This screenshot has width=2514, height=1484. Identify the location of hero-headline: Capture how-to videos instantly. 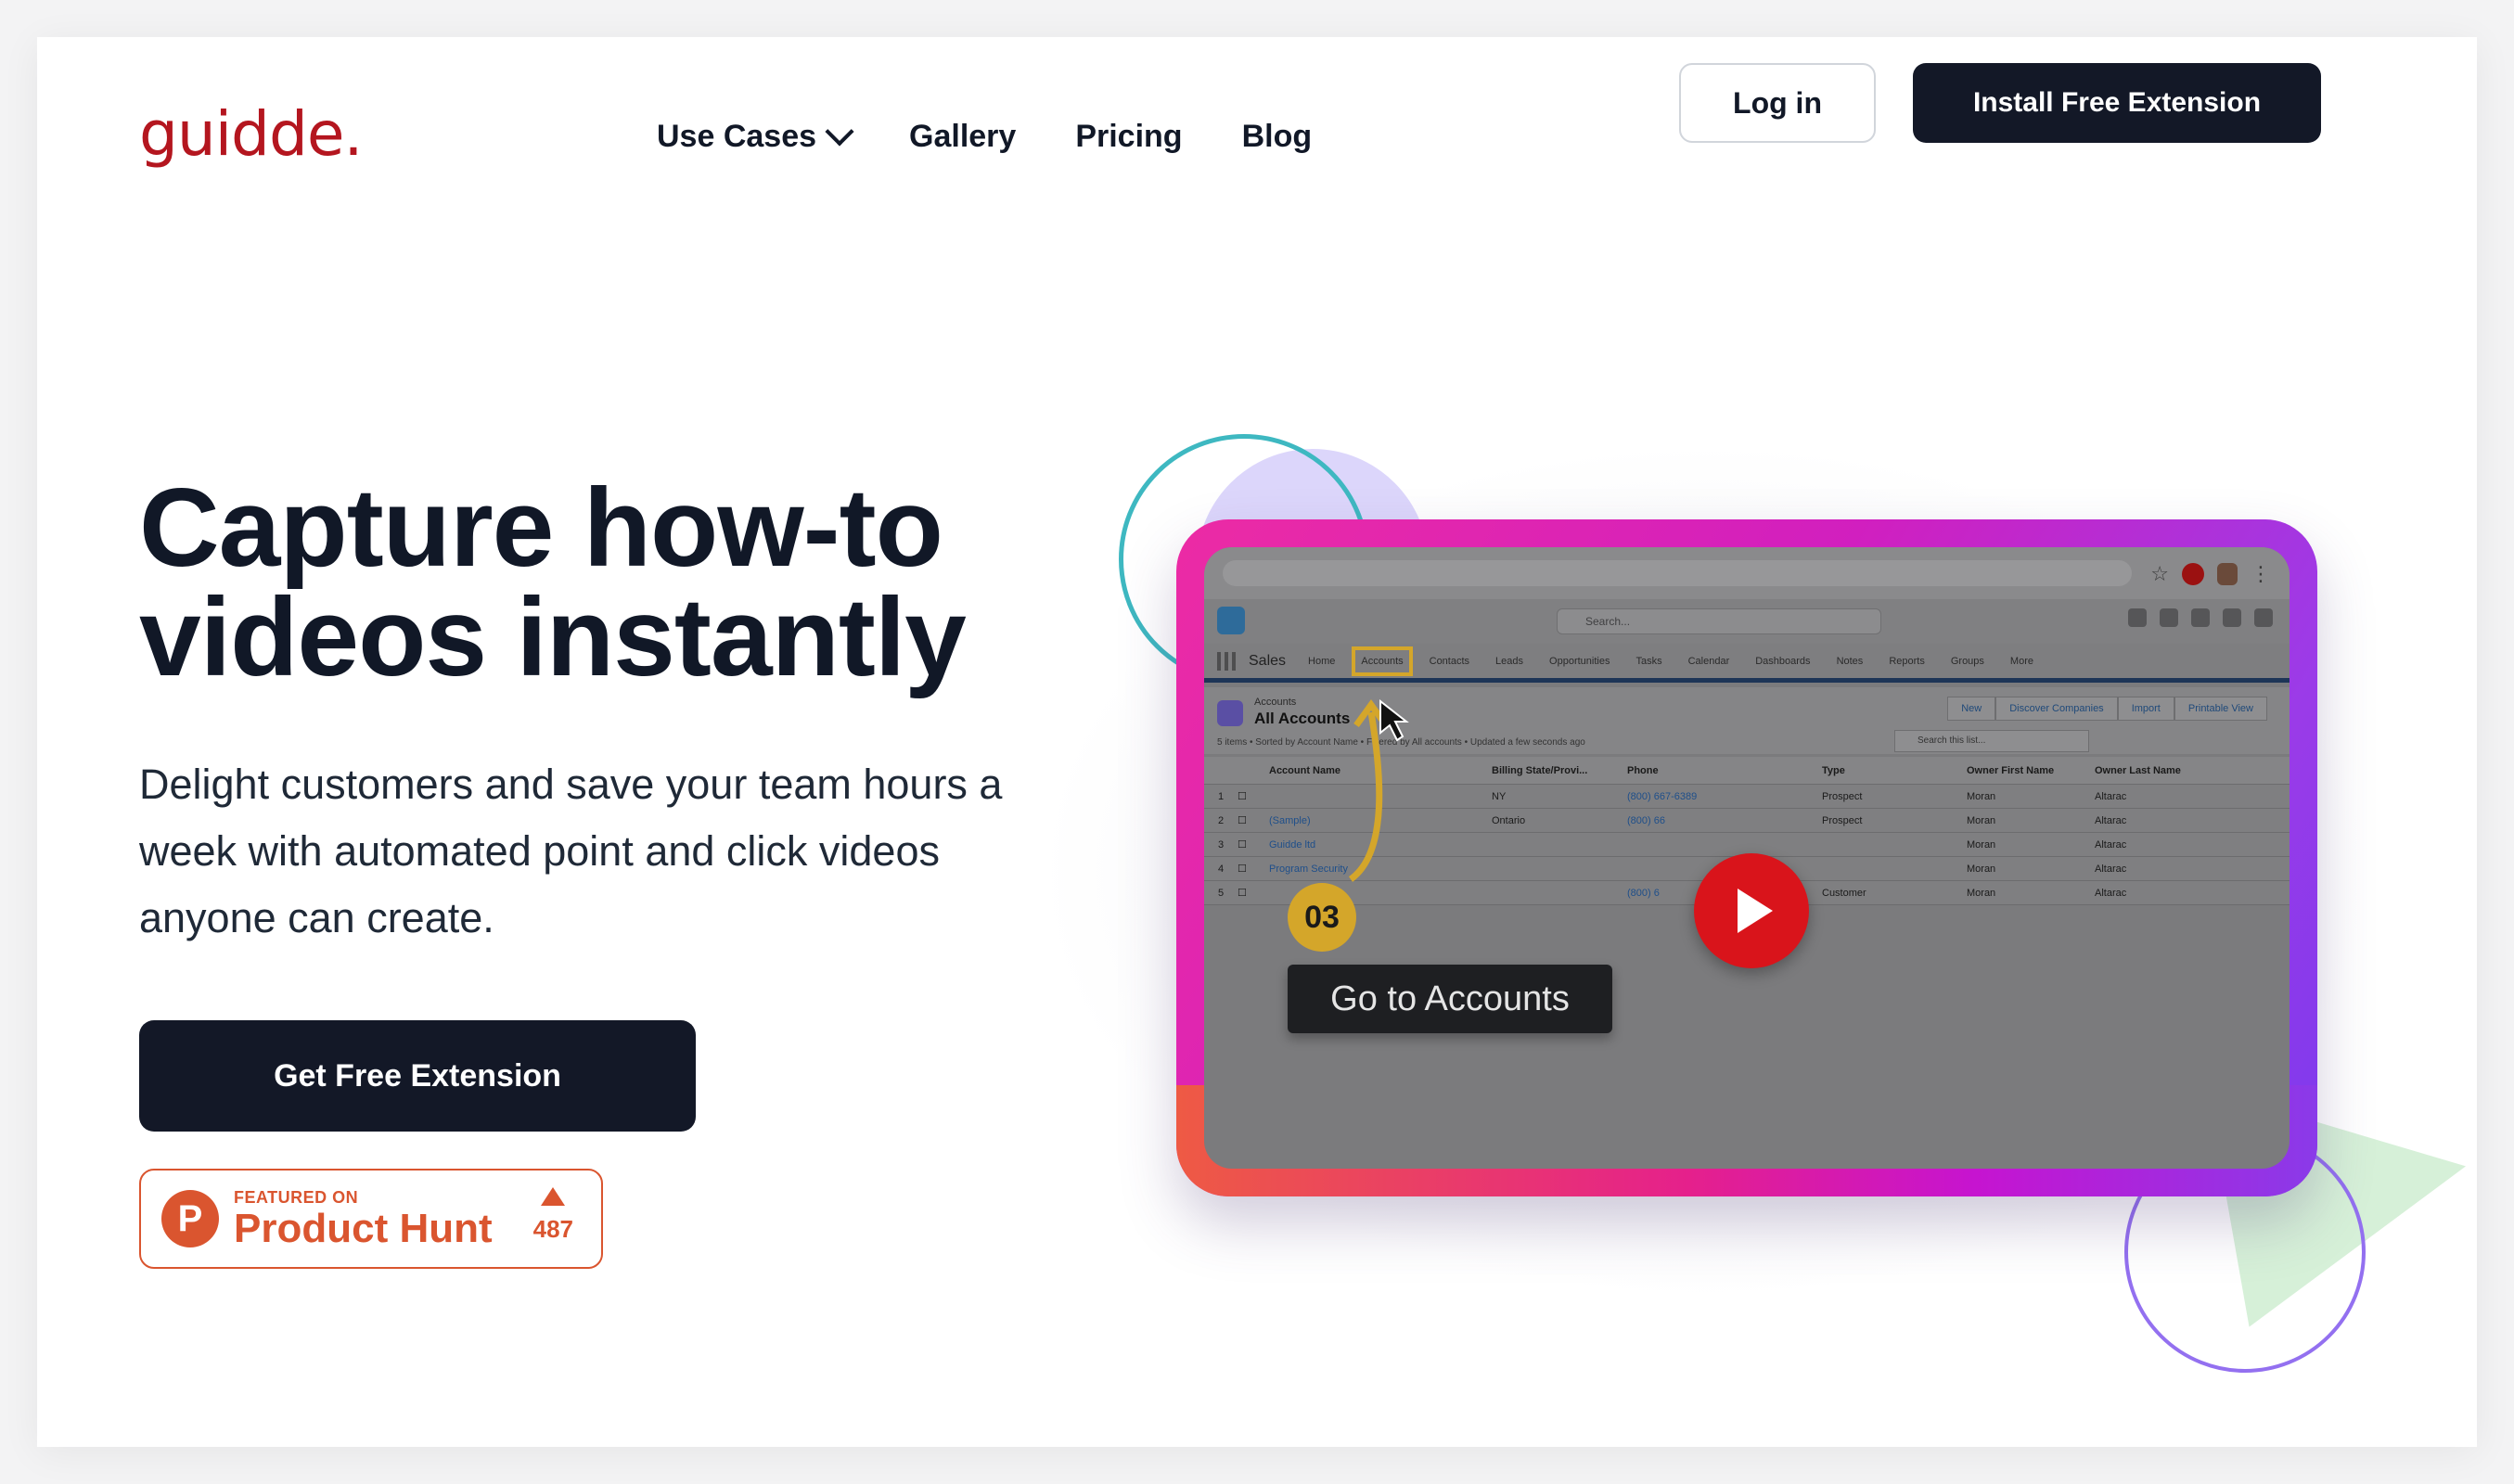
(626, 582).